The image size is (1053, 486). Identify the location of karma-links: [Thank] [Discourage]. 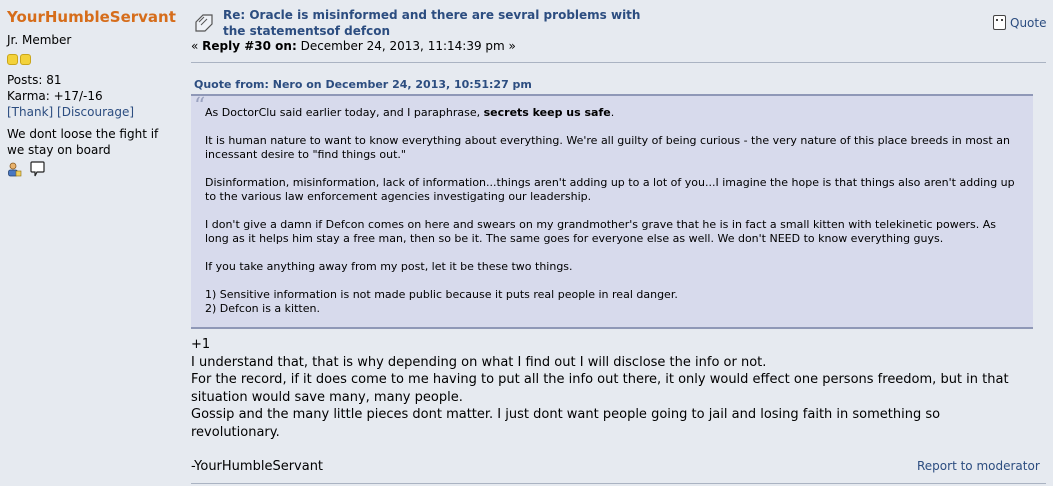
(92, 112).